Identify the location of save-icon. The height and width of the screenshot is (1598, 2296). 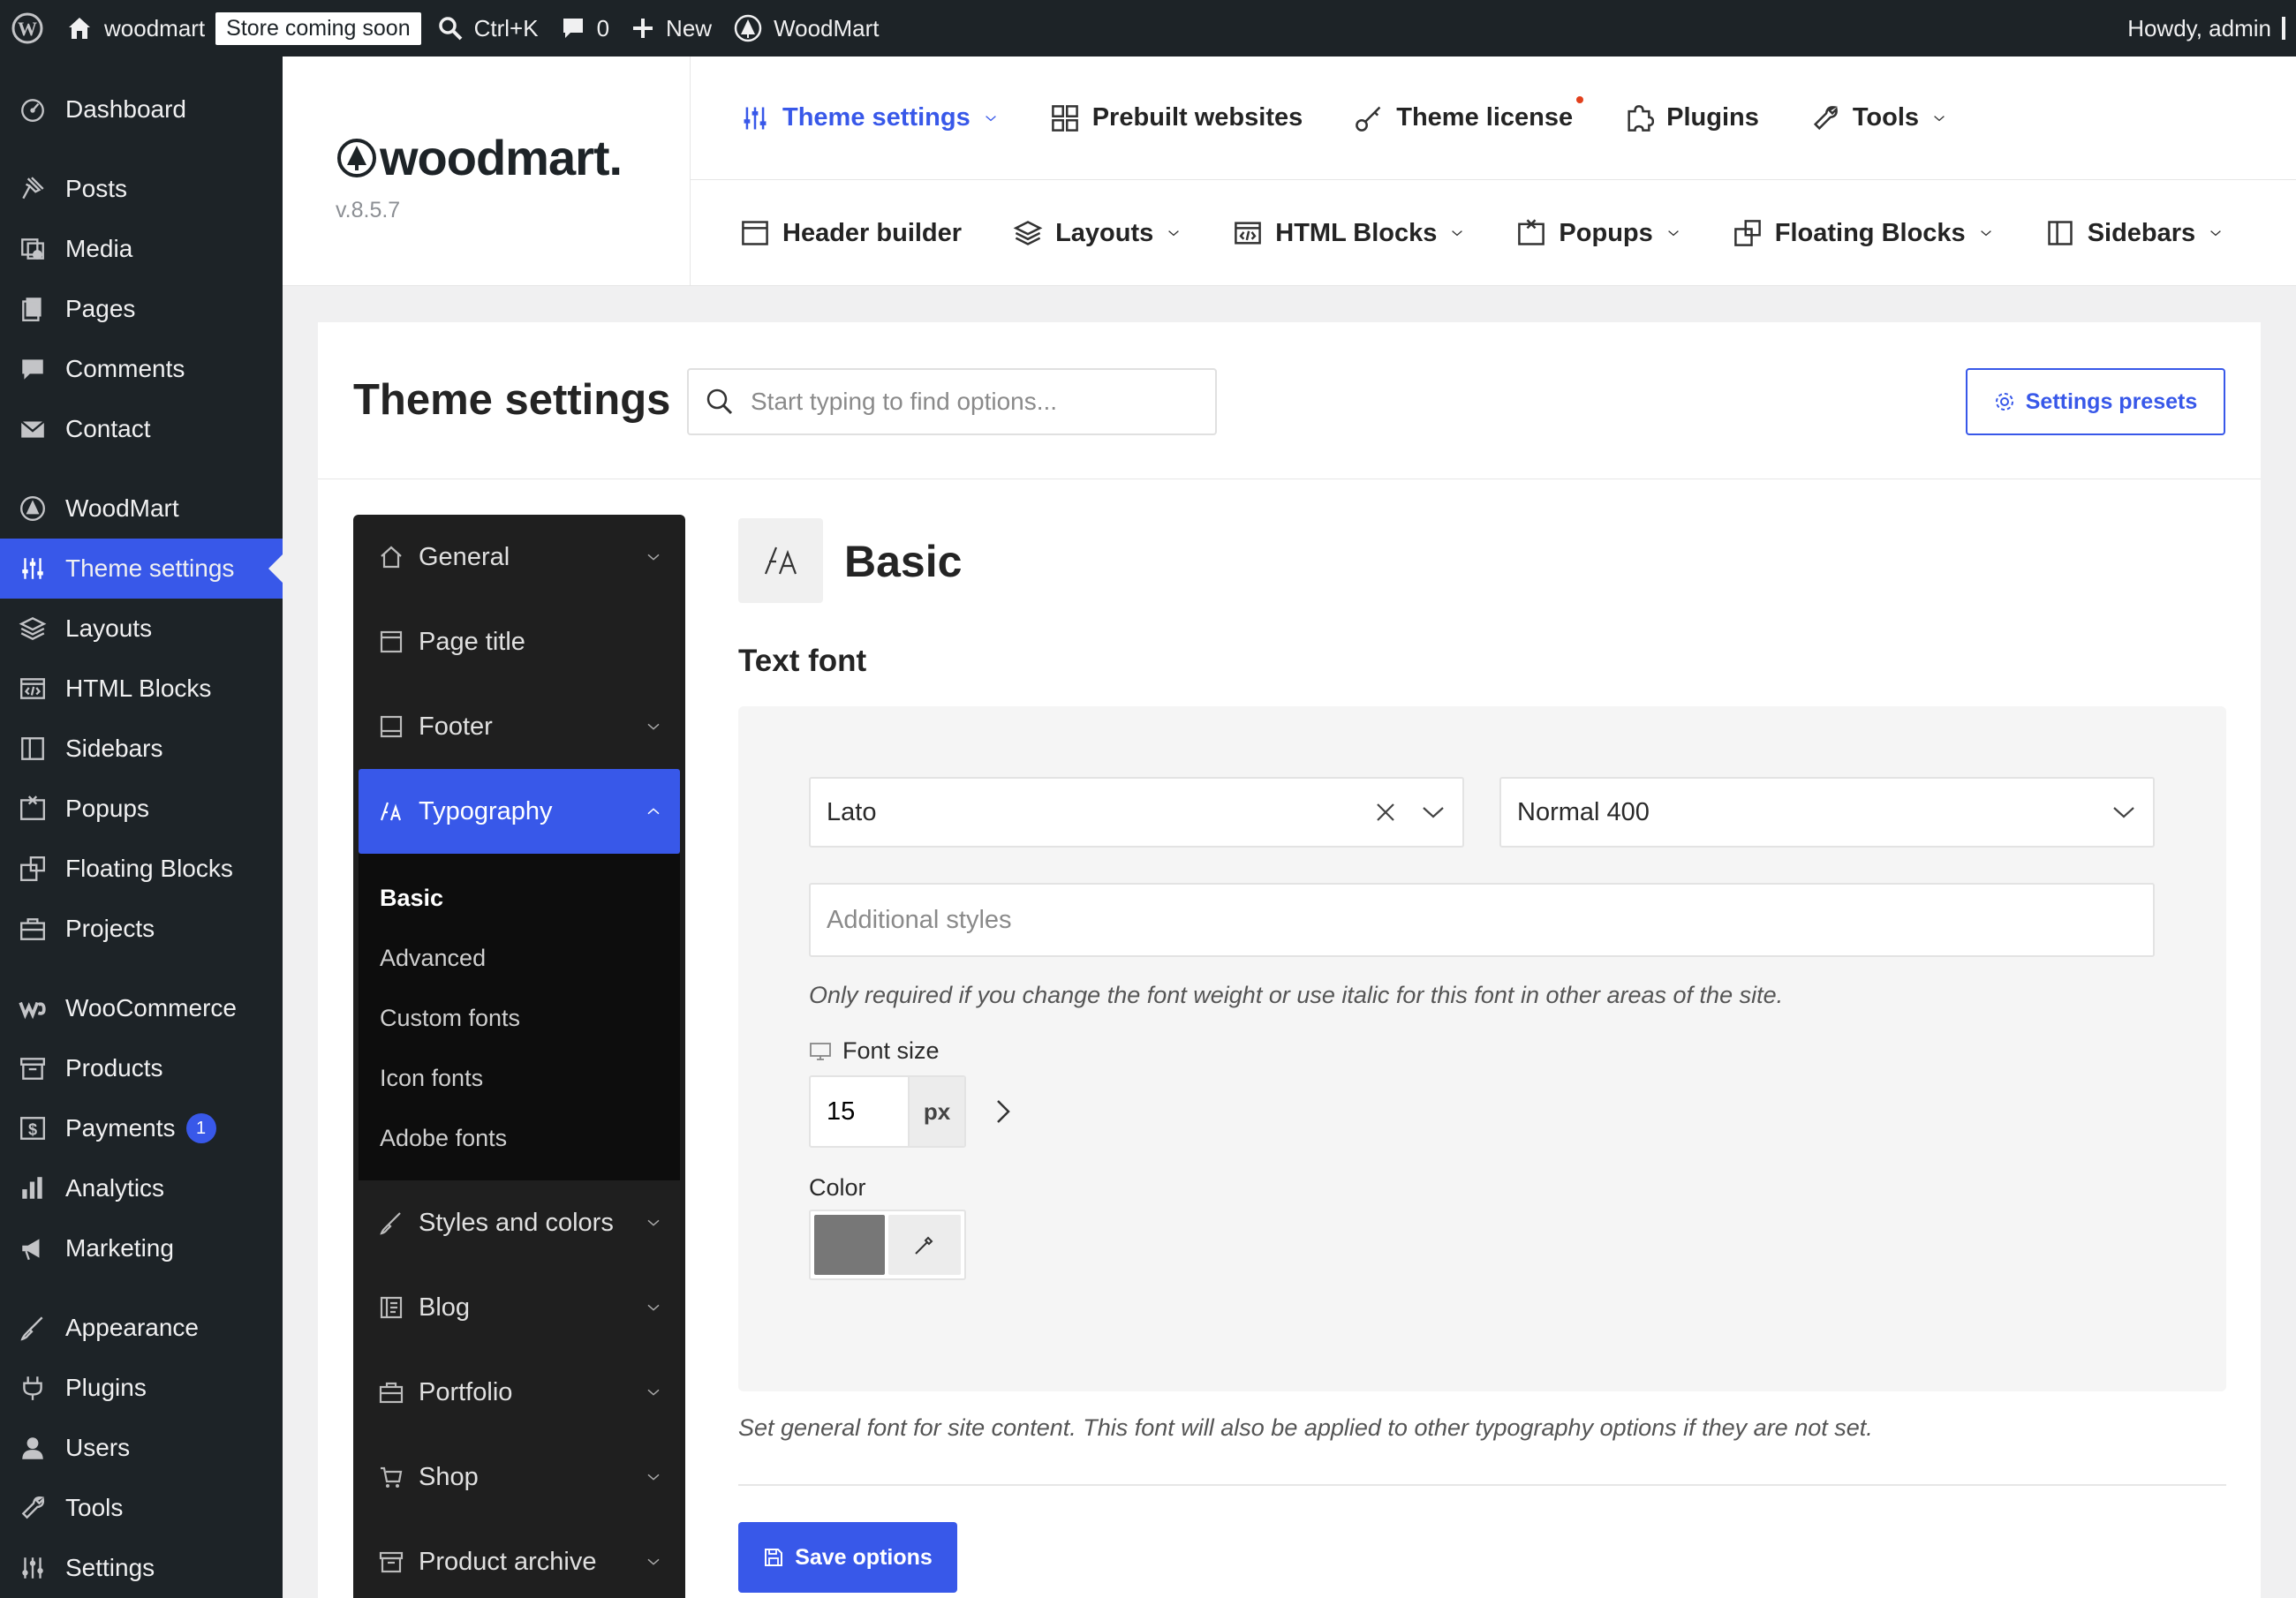
(773, 1557).